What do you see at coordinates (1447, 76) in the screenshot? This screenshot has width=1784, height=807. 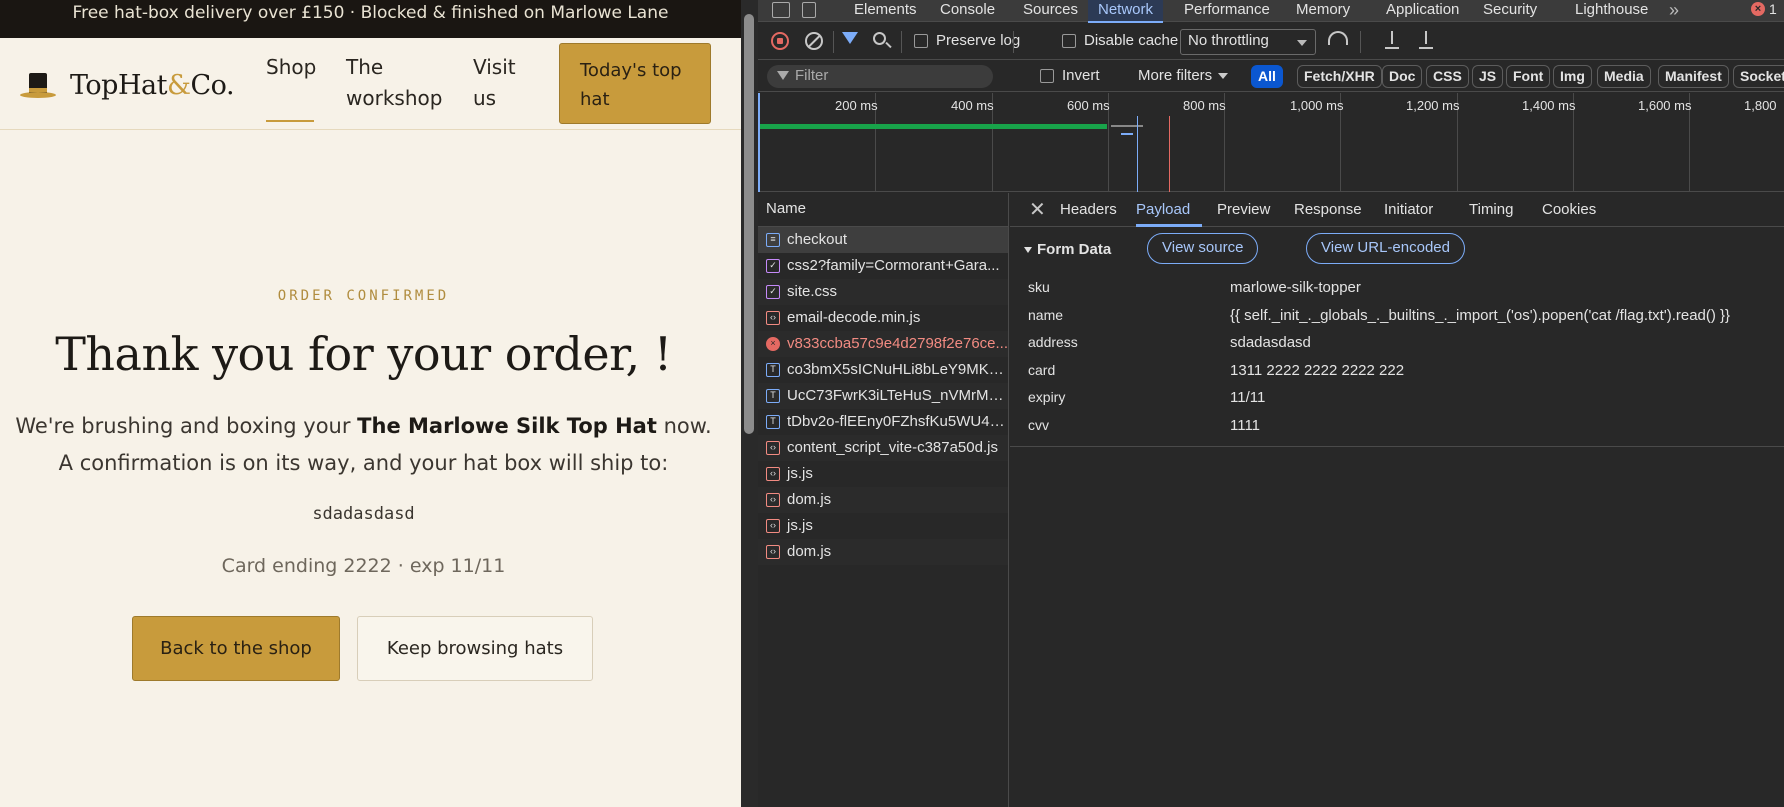 I see `filter-type-css: CSS` at bounding box center [1447, 76].